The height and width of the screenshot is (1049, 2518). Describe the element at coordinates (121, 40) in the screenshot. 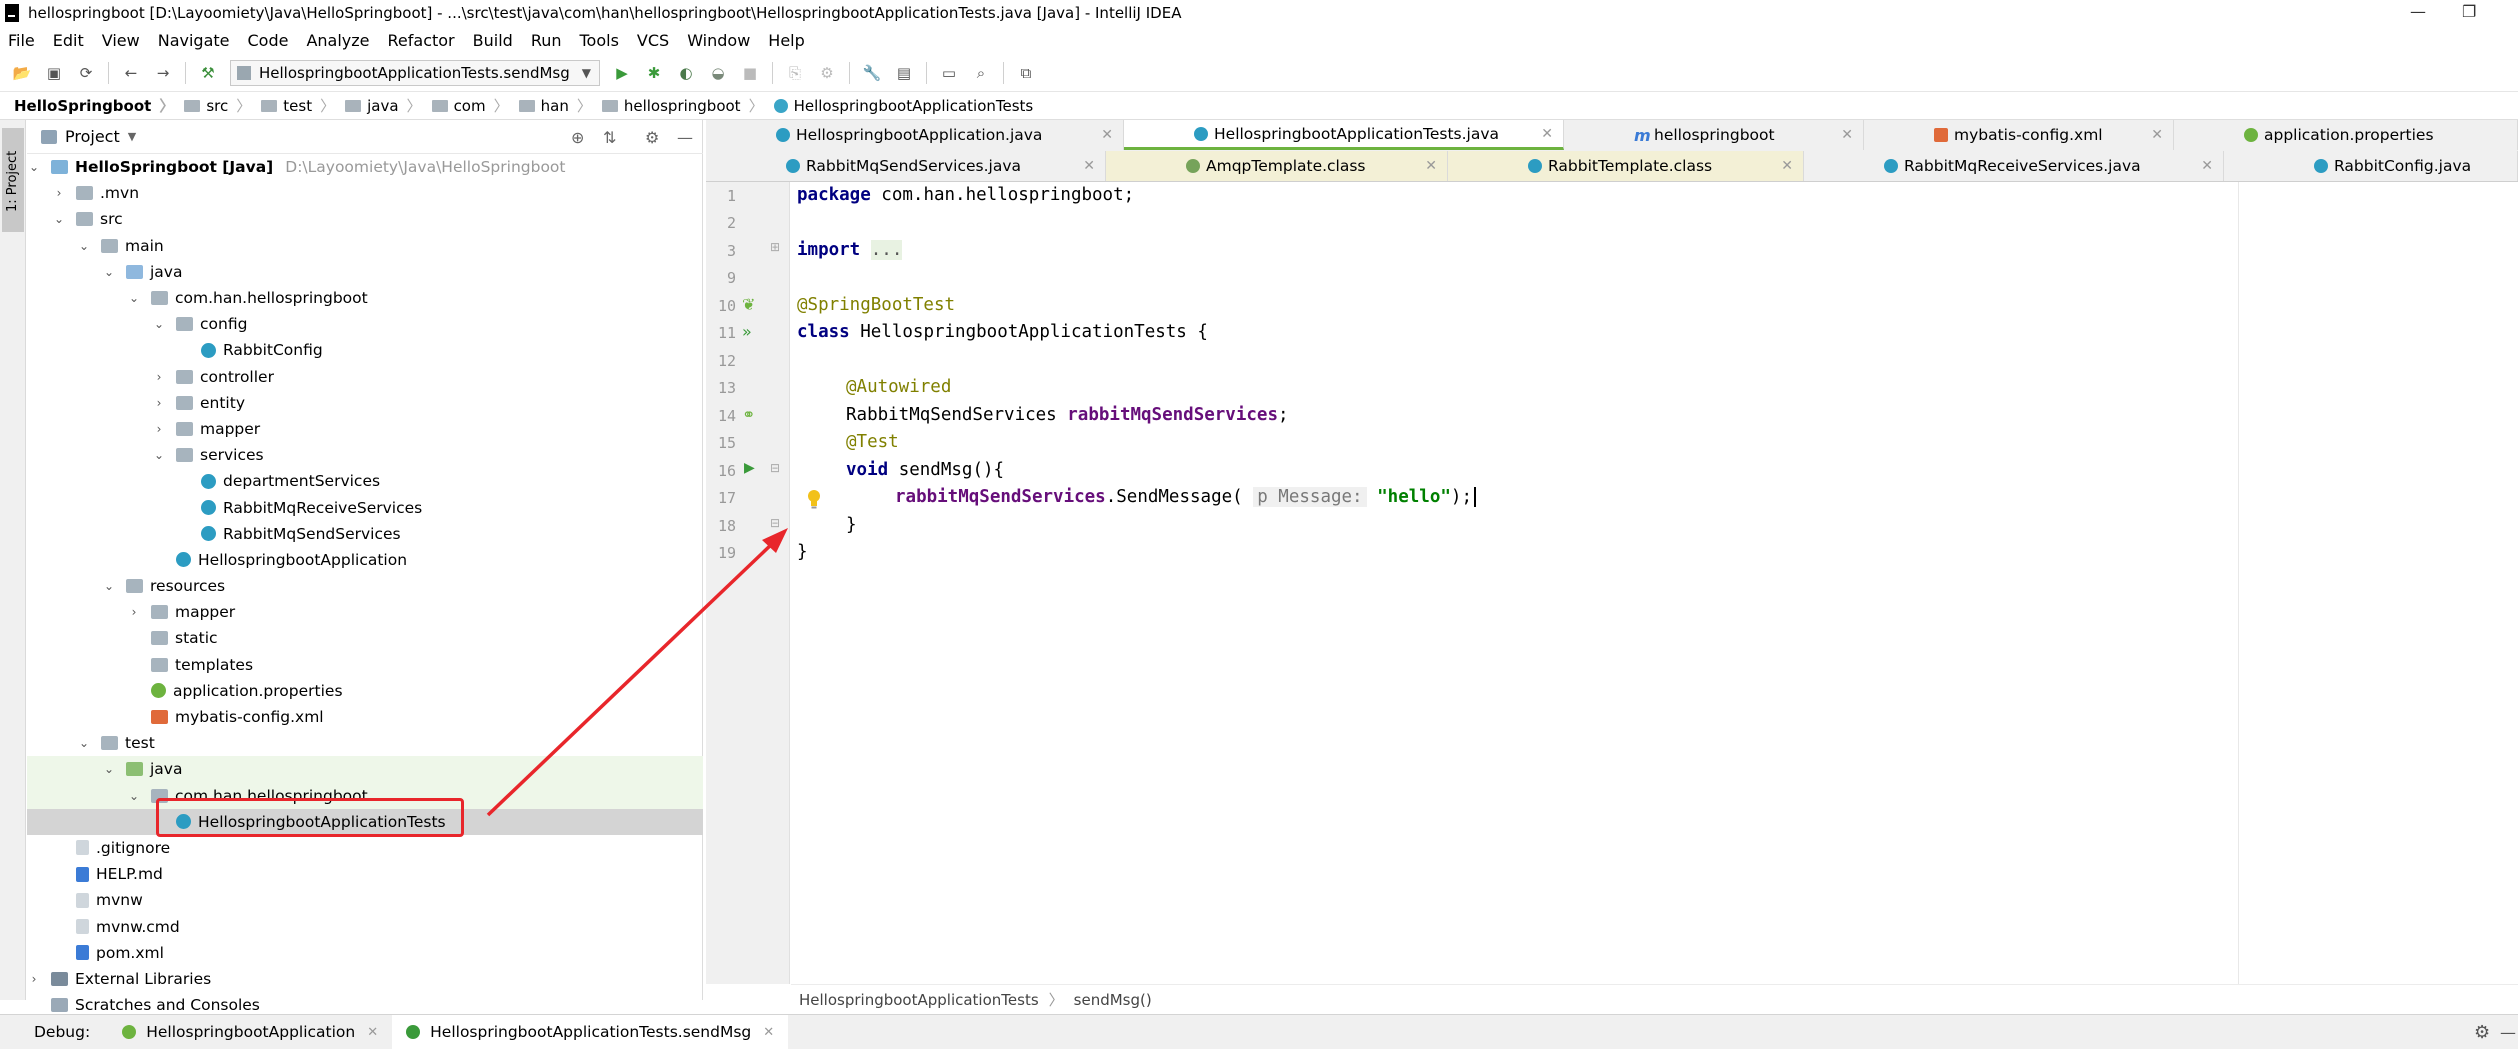

I see `menu-view: View` at that location.